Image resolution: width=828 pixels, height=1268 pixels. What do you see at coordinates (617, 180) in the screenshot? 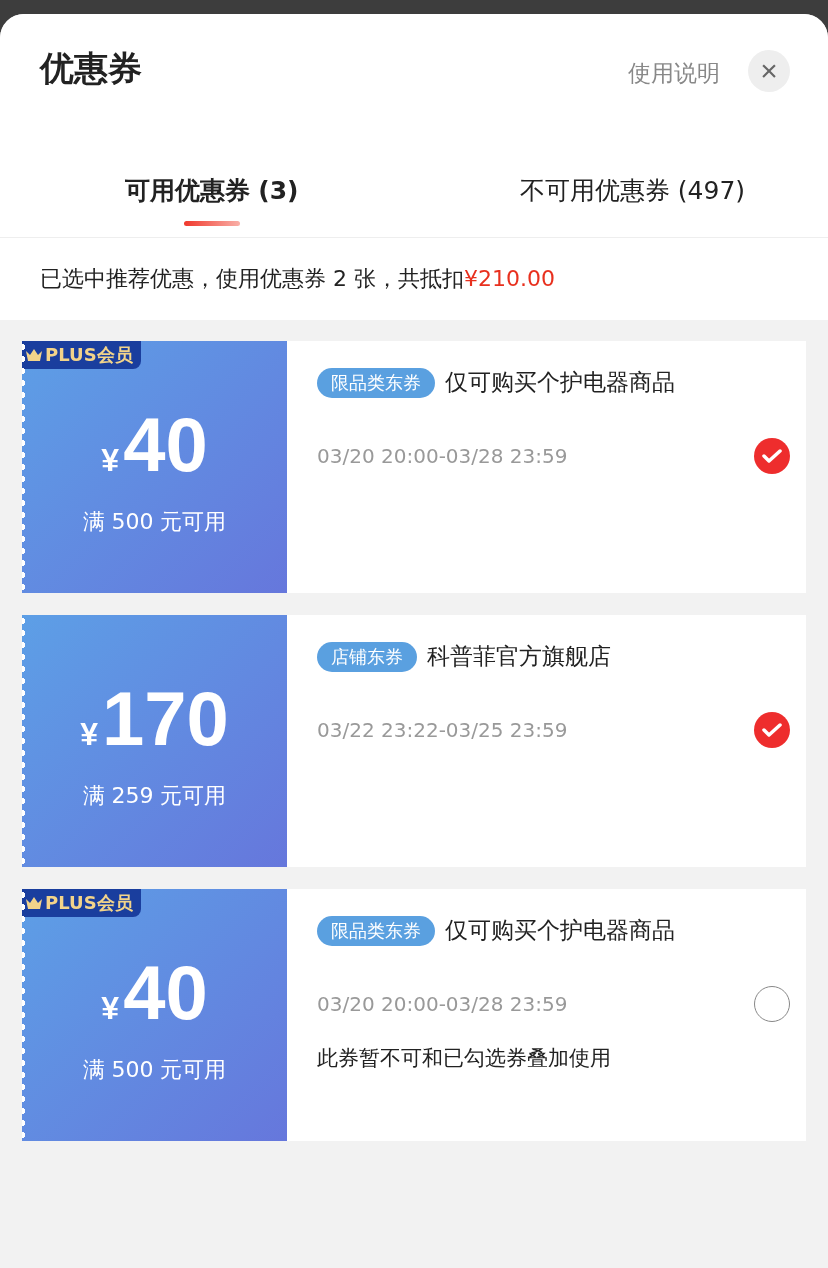
I see `coupon-tab: 不可用优惠券 (497)` at bounding box center [617, 180].